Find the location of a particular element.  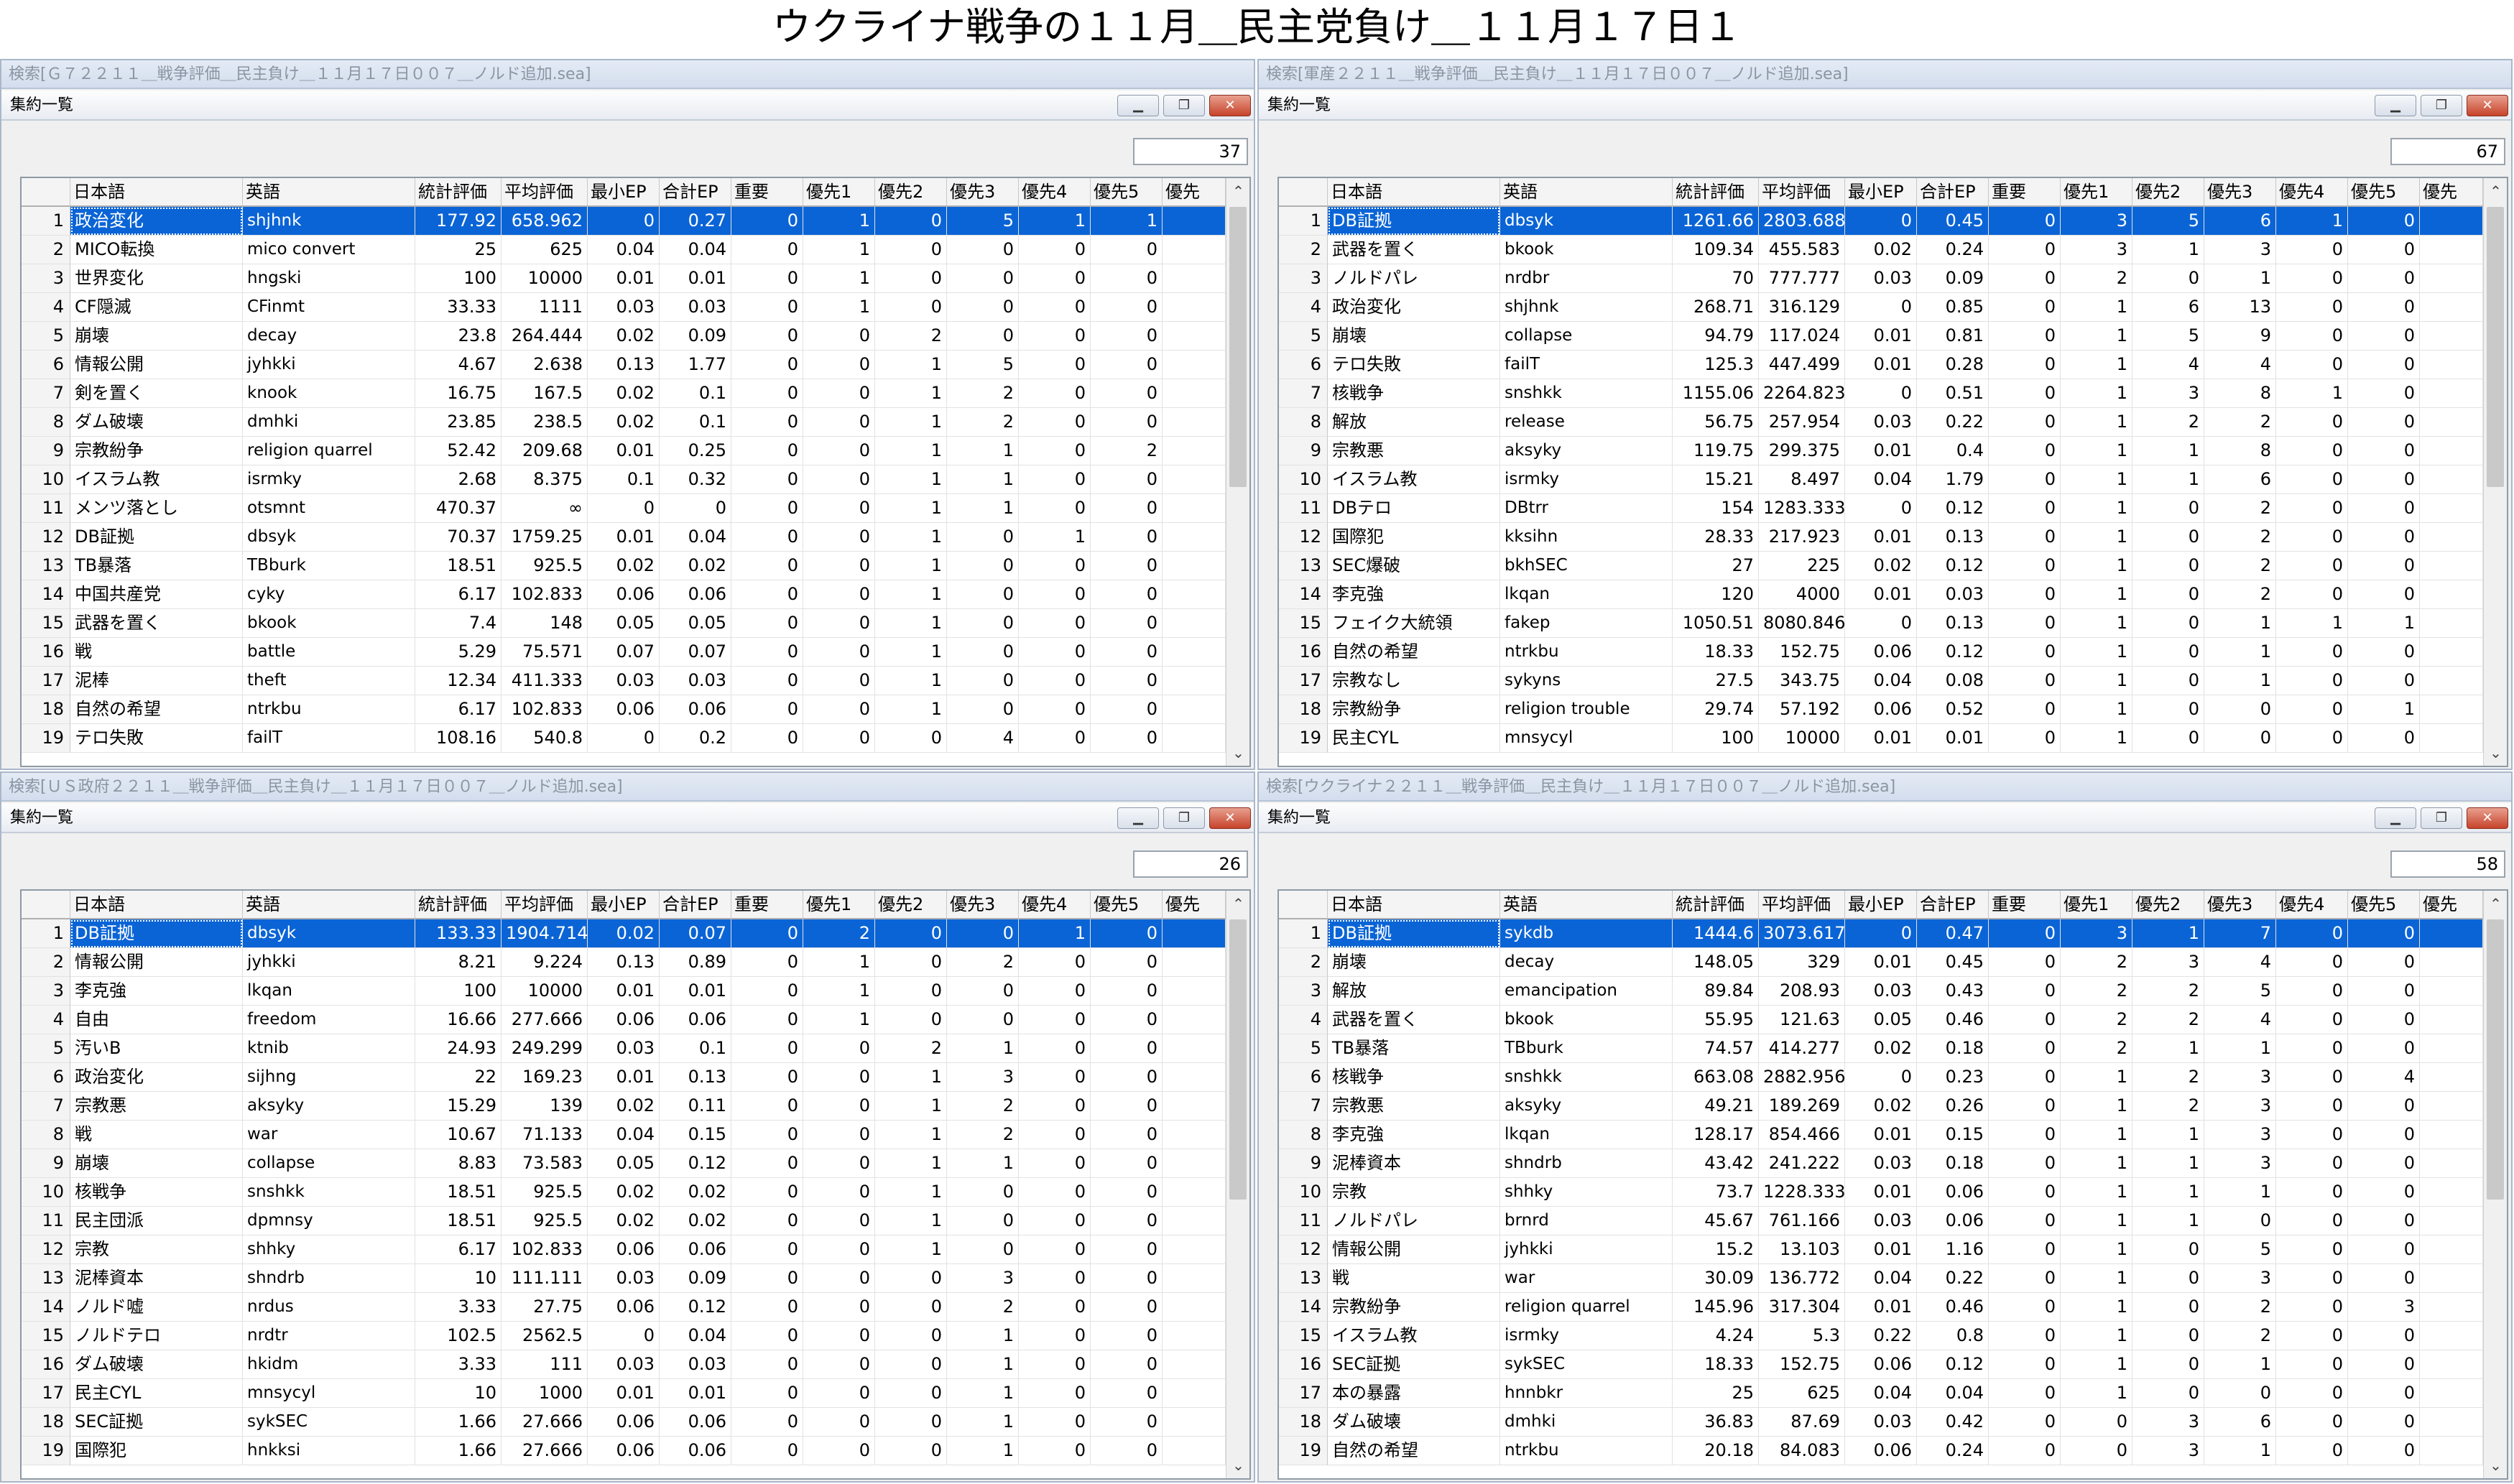

table-row: 2 武器を置く bkook 109.34 455.583 0.02 0.24 0 3 1 3 0 0 is located at coordinates (1881, 250).